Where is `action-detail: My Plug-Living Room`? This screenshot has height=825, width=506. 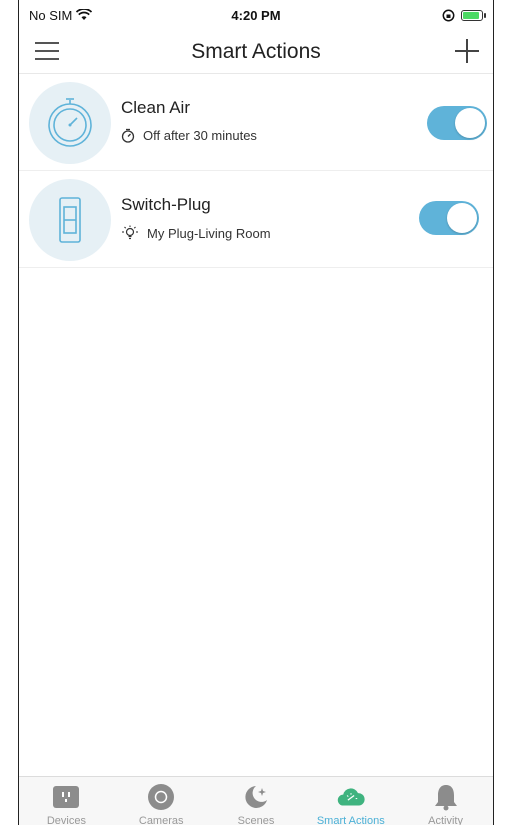
action-detail: My Plug-Living Room is located at coordinates (196, 233).